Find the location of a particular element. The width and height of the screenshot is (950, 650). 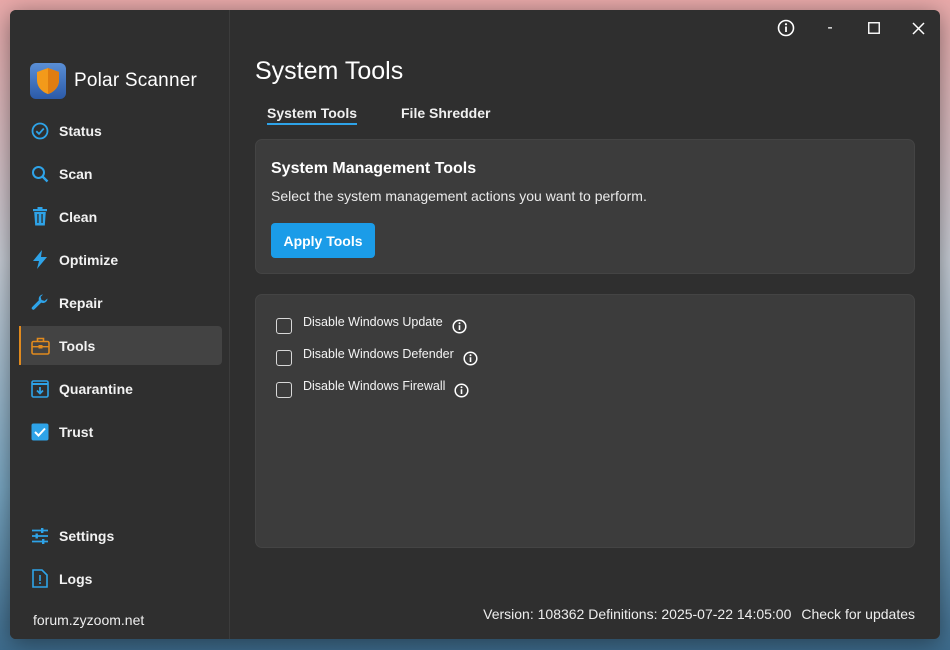

option-disable-windows-firewall: Disable Windows Firewall is located at coordinates (372, 388).